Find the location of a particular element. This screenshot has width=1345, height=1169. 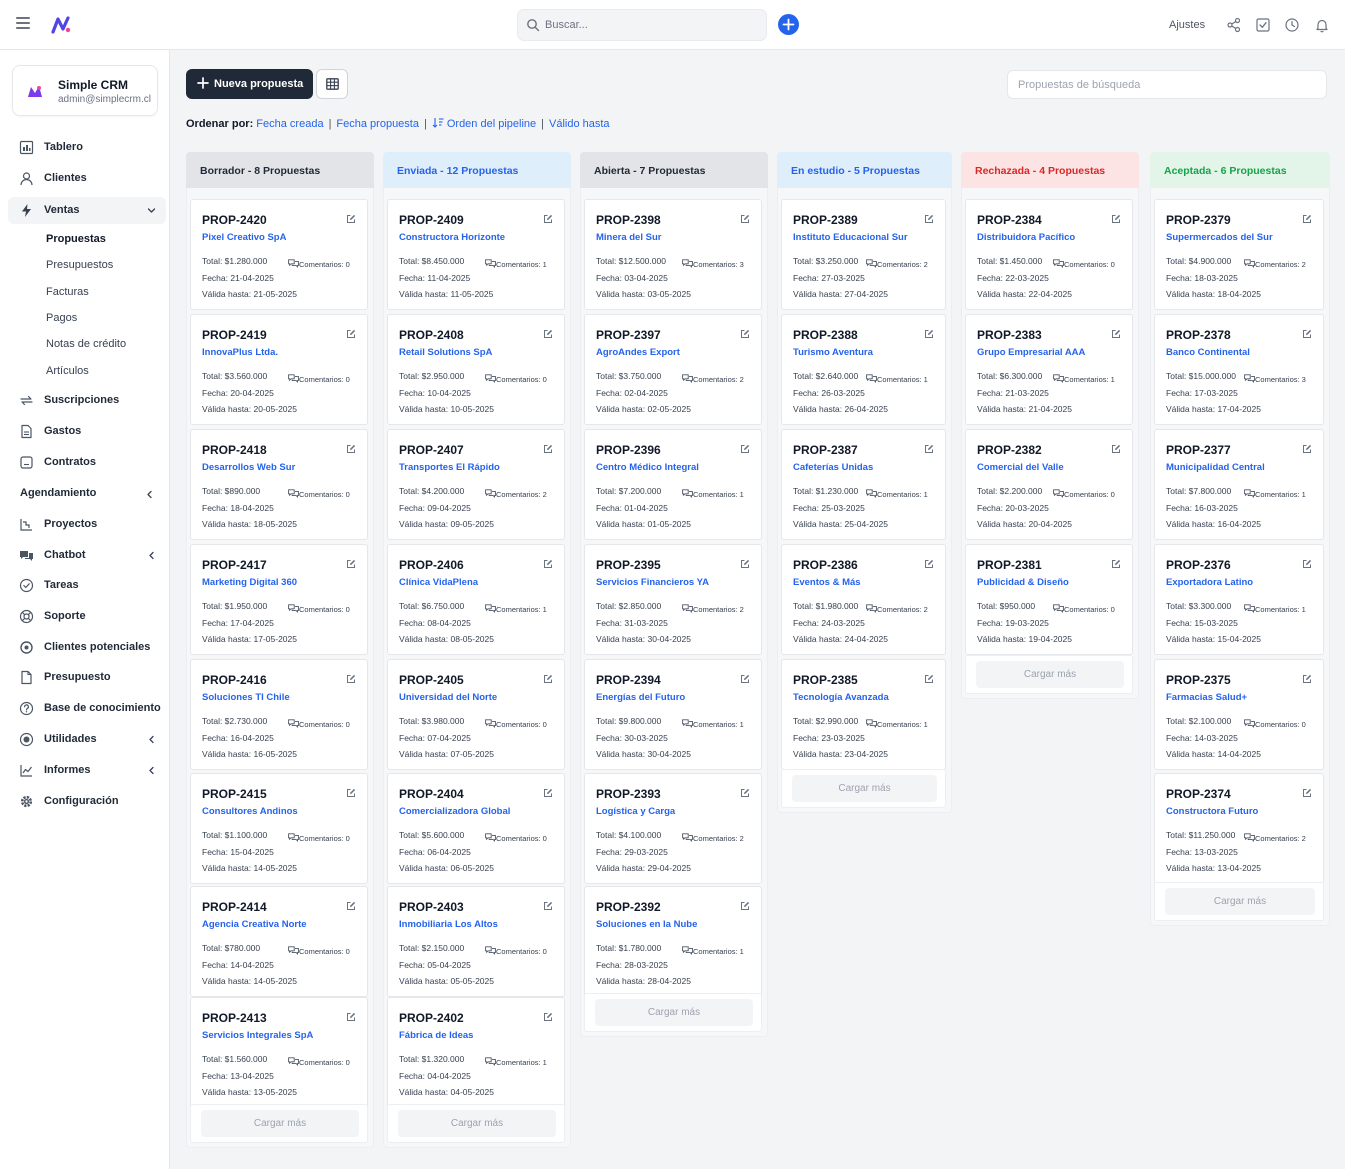

sort-created-link: Fecha creada is located at coordinates (289, 124).